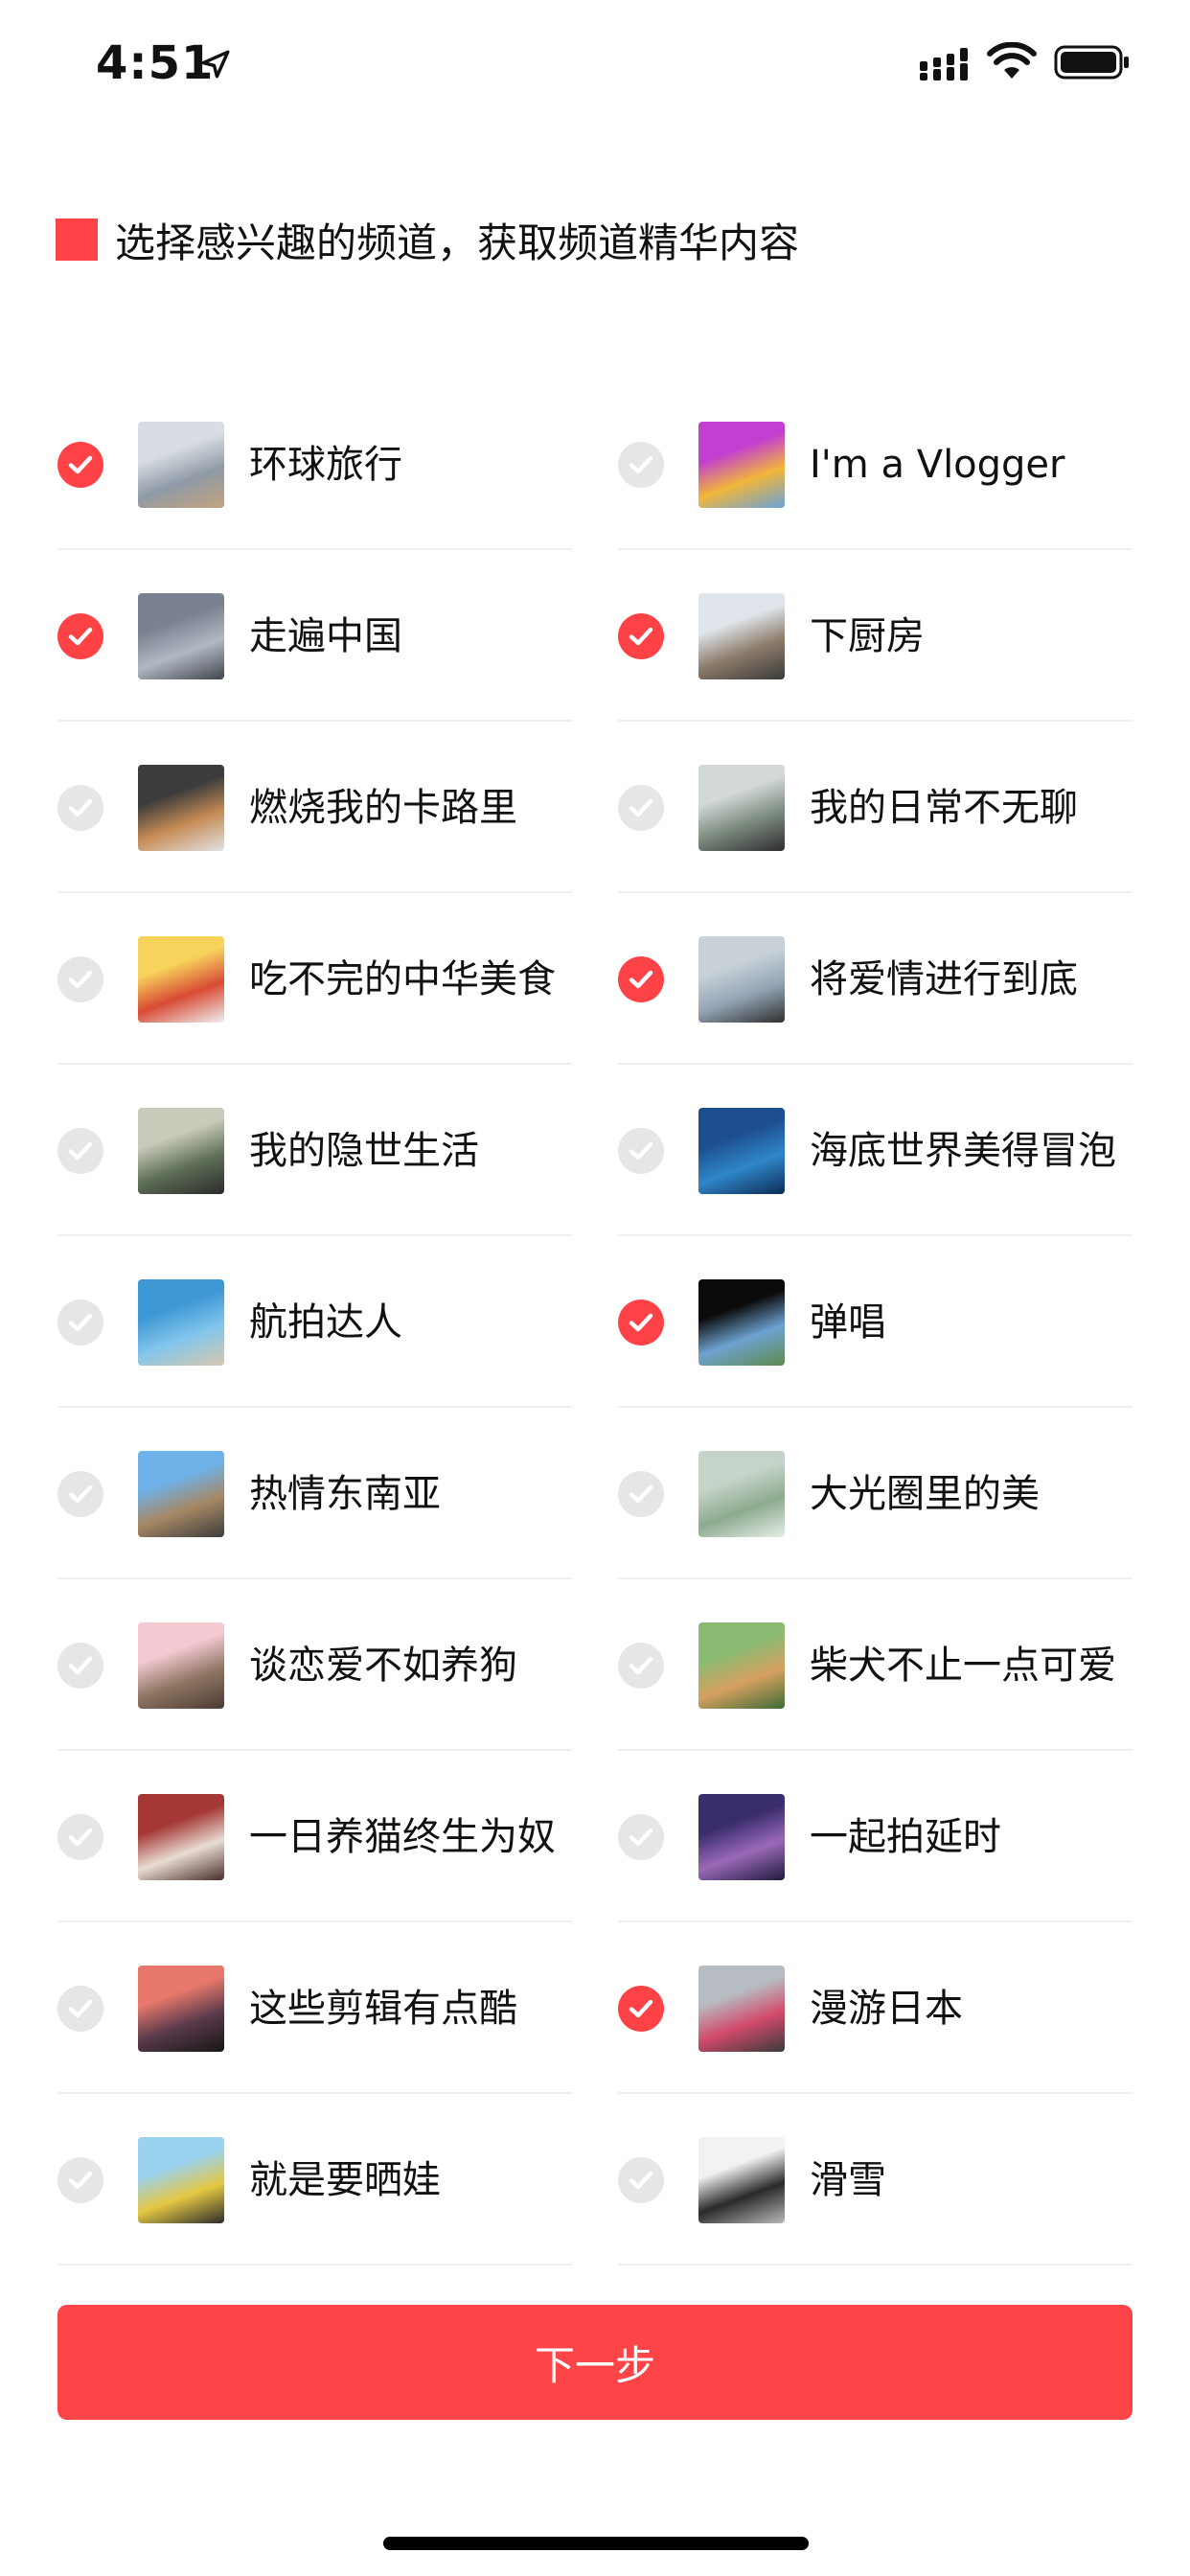 This screenshot has height=2576, width=1190. I want to click on channel-item: 吃不完的中华美食, so click(315, 979).